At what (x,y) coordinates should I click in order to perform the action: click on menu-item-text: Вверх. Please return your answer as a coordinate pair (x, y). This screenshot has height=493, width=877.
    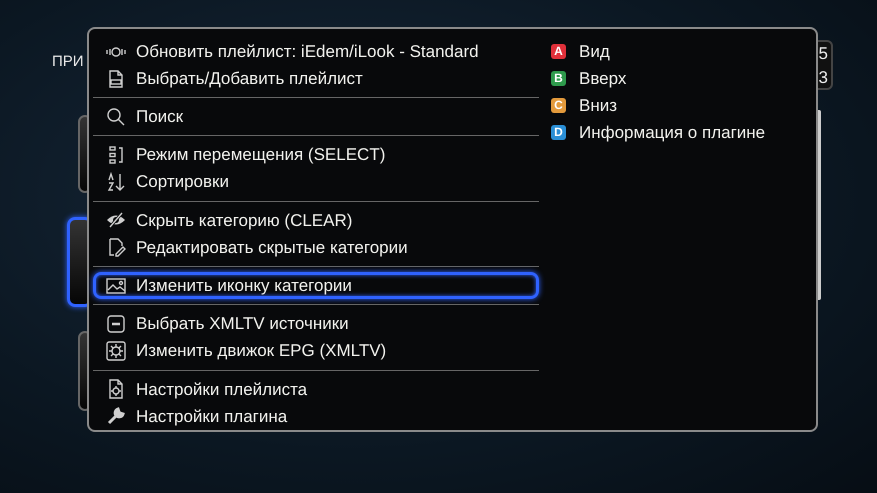
    Looking at the image, I should click on (602, 79).